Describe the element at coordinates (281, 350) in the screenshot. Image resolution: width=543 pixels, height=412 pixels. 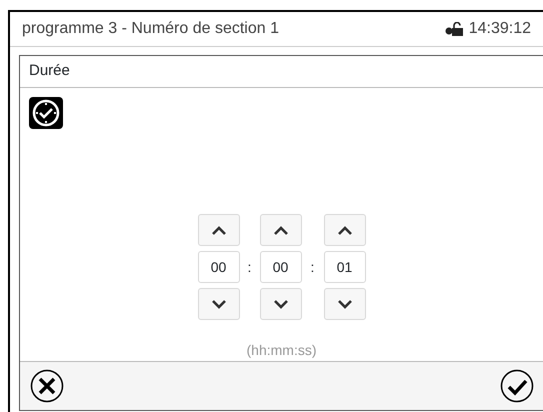
I see `format-hint: (hh:mm:ss)` at that location.